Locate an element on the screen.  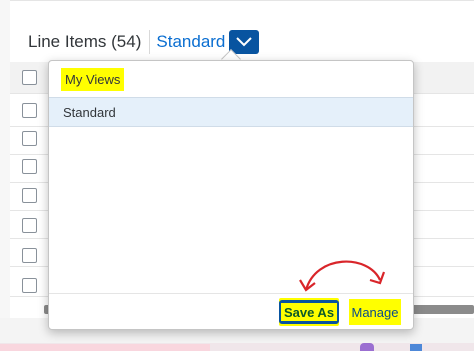
view-selector: Standard is located at coordinates (204, 42).